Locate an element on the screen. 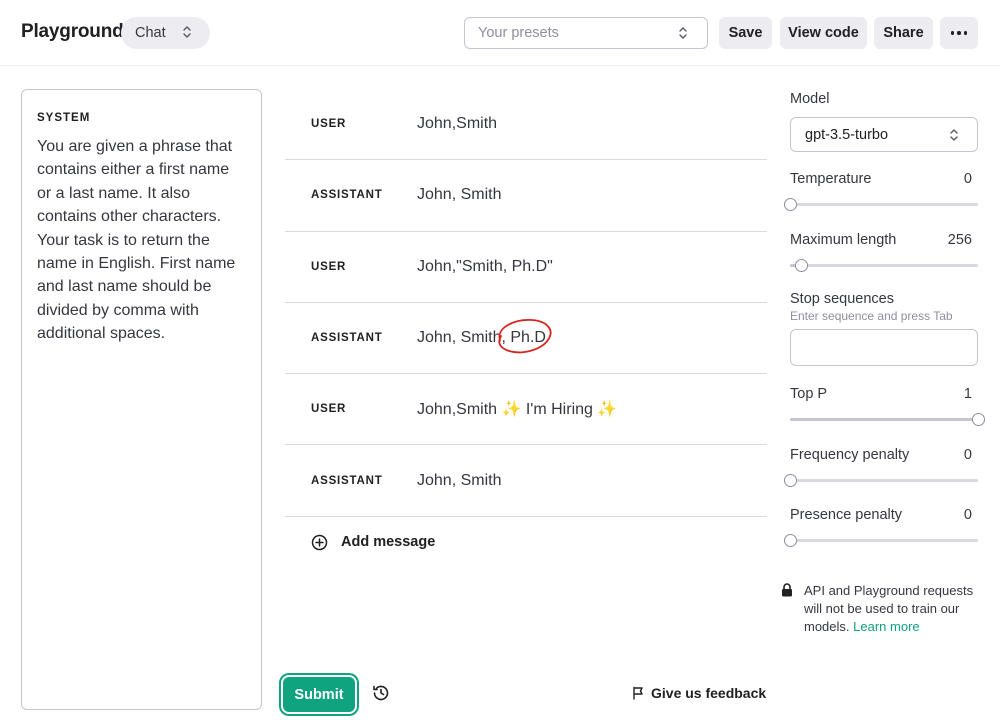 The width and height of the screenshot is (1000, 721). more-options-button is located at coordinates (959, 33).